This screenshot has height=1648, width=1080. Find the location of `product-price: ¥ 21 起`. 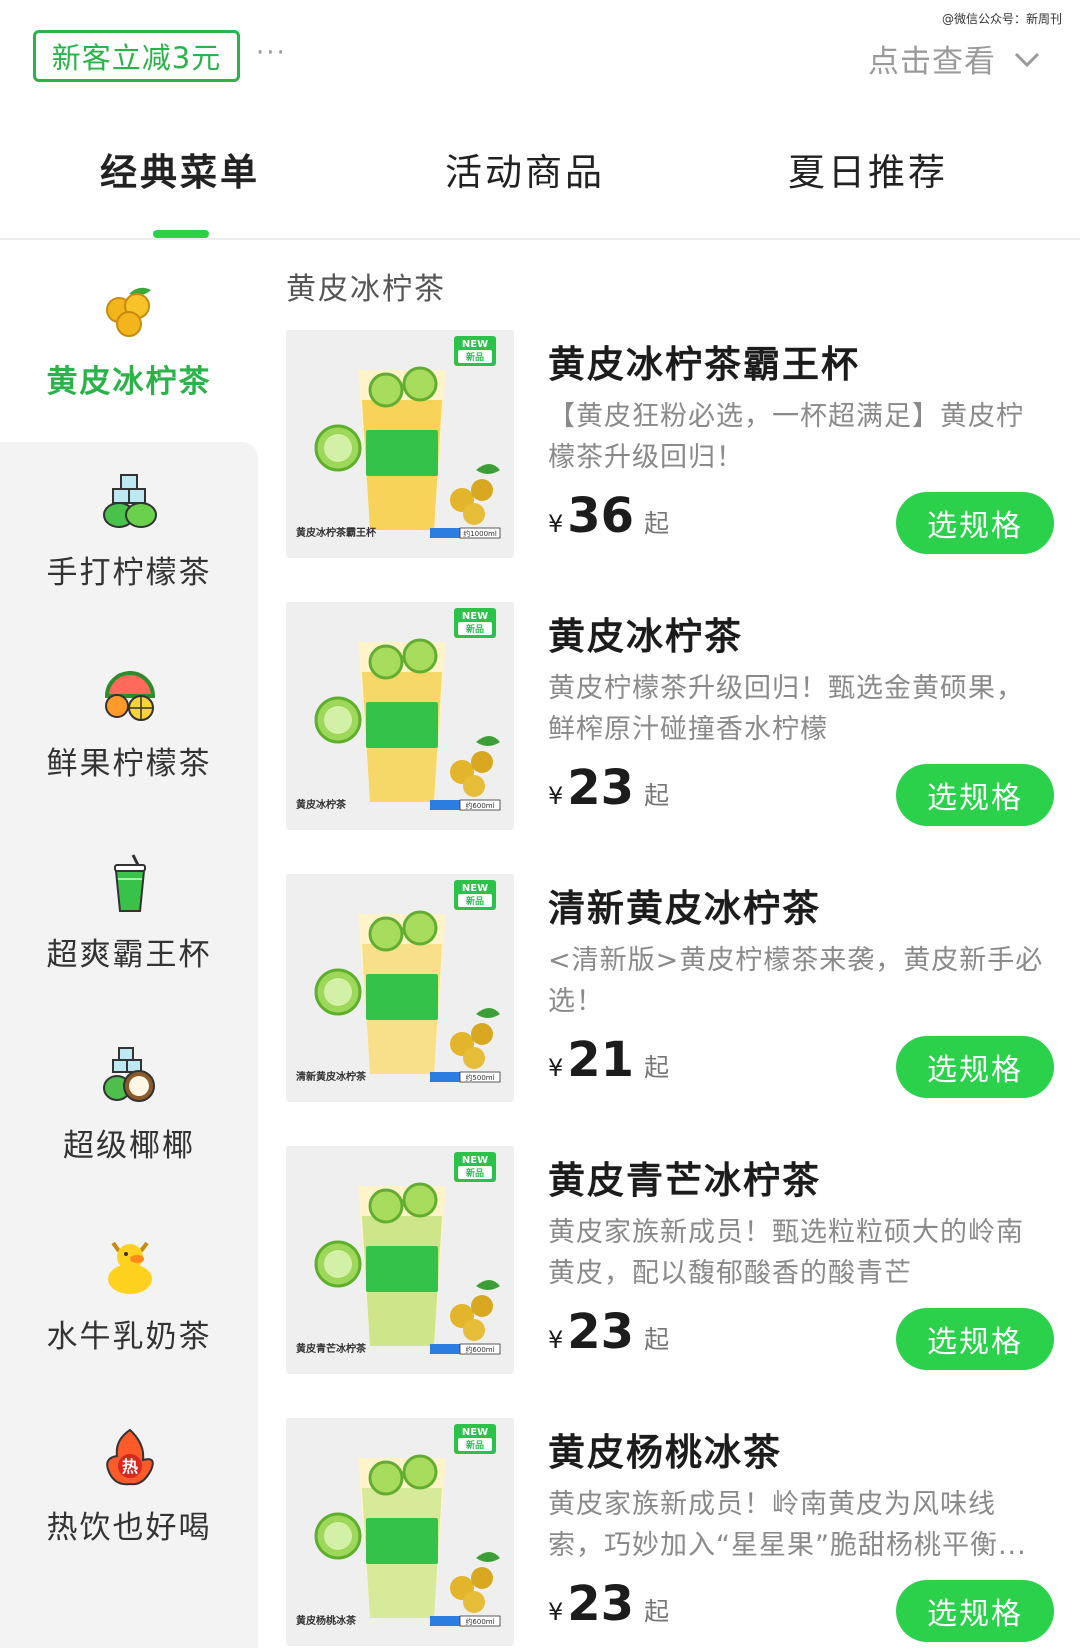

product-price: ¥ 21 起 is located at coordinates (608, 1060).